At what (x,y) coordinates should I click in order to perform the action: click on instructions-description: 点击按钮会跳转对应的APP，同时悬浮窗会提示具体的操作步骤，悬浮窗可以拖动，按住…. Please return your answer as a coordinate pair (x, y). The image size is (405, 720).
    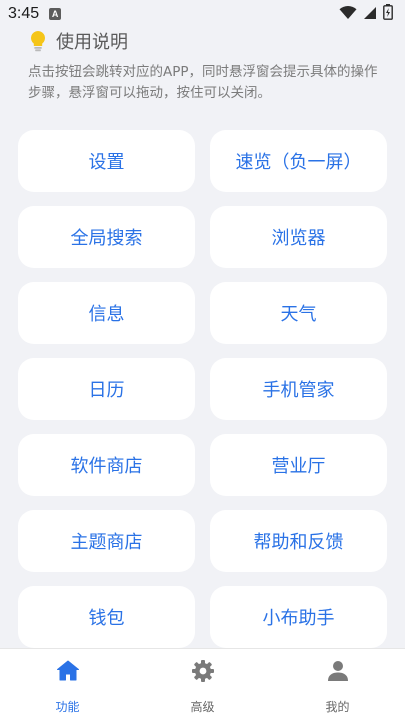
    Looking at the image, I should click on (203, 82).